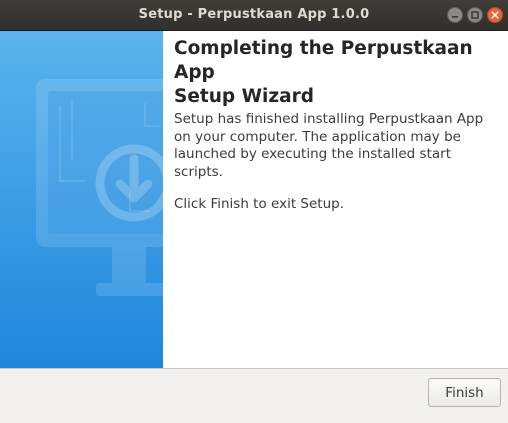 Image resolution: width=508 pixels, height=423 pixels. I want to click on maximize-icon, so click(475, 15).